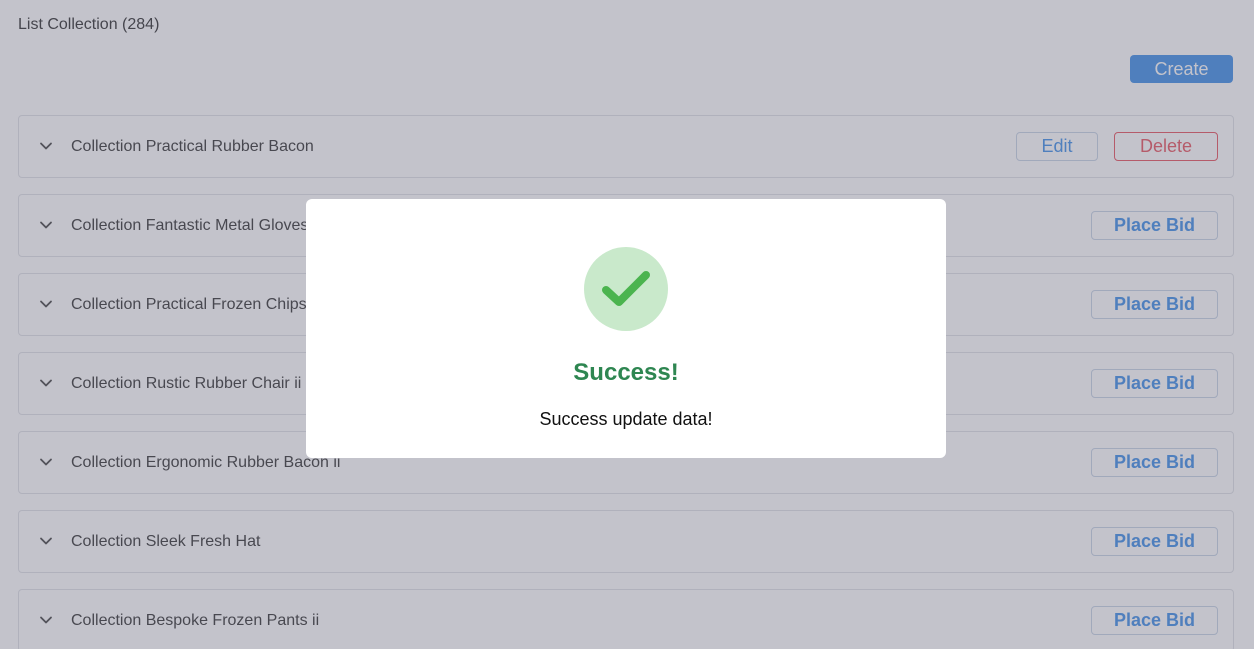  Describe the element at coordinates (626, 372) in the screenshot. I see `dialog-title: Success!` at that location.